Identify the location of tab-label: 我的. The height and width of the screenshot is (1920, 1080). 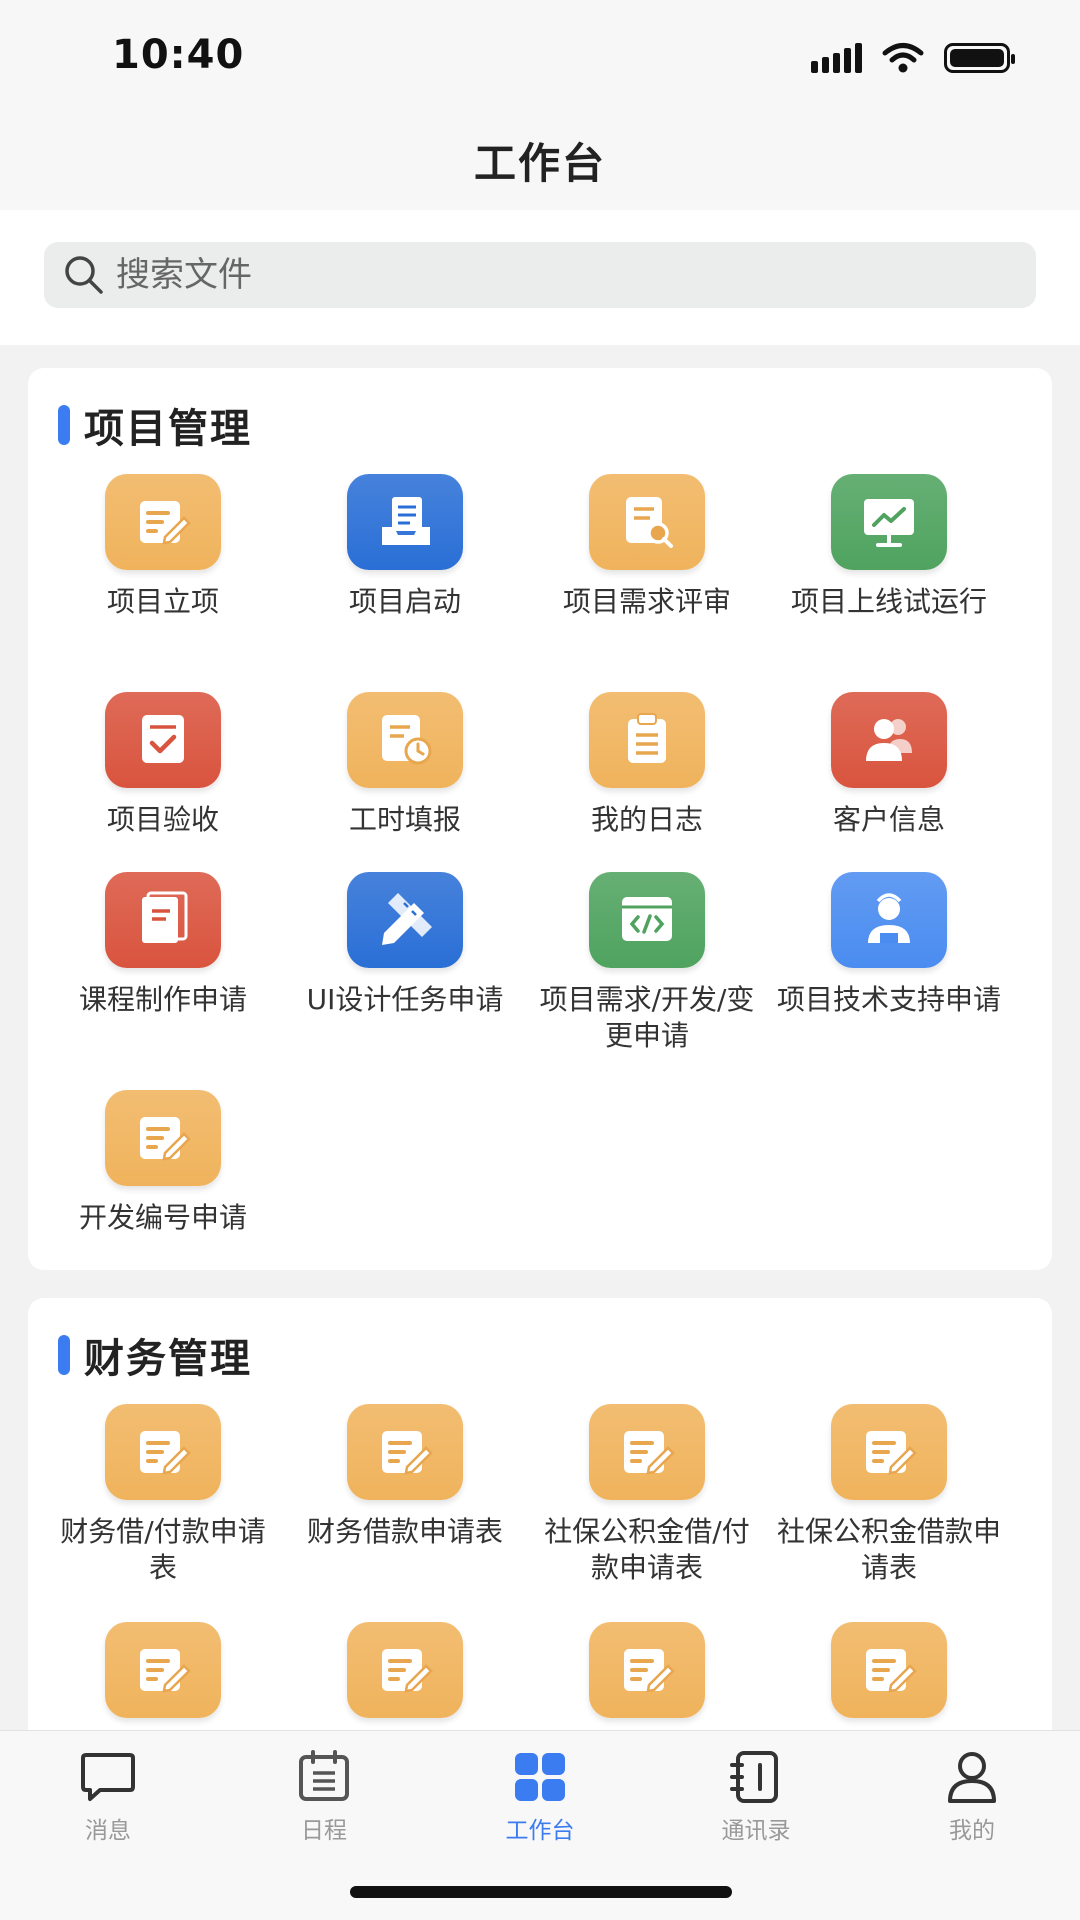
(972, 1831).